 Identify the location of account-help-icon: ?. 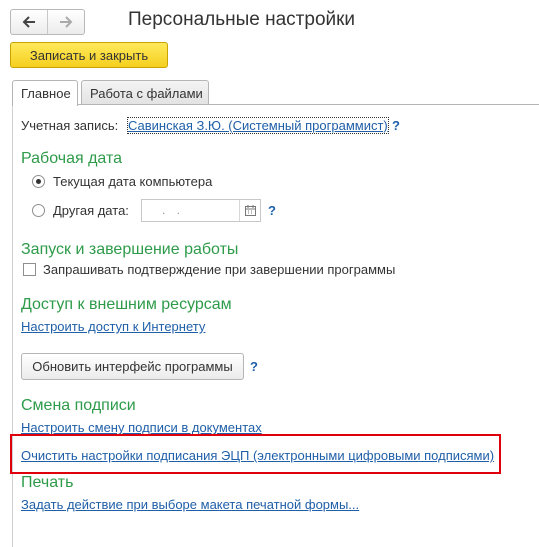
(396, 125).